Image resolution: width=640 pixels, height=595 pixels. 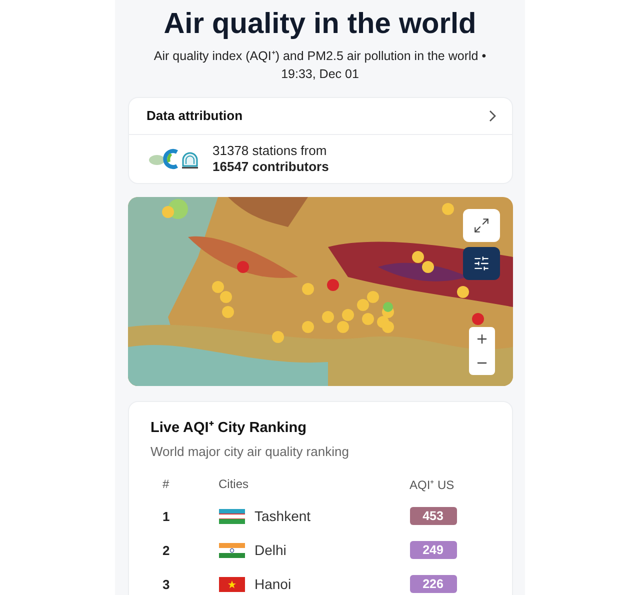 I want to click on expand-button, so click(x=481, y=225).